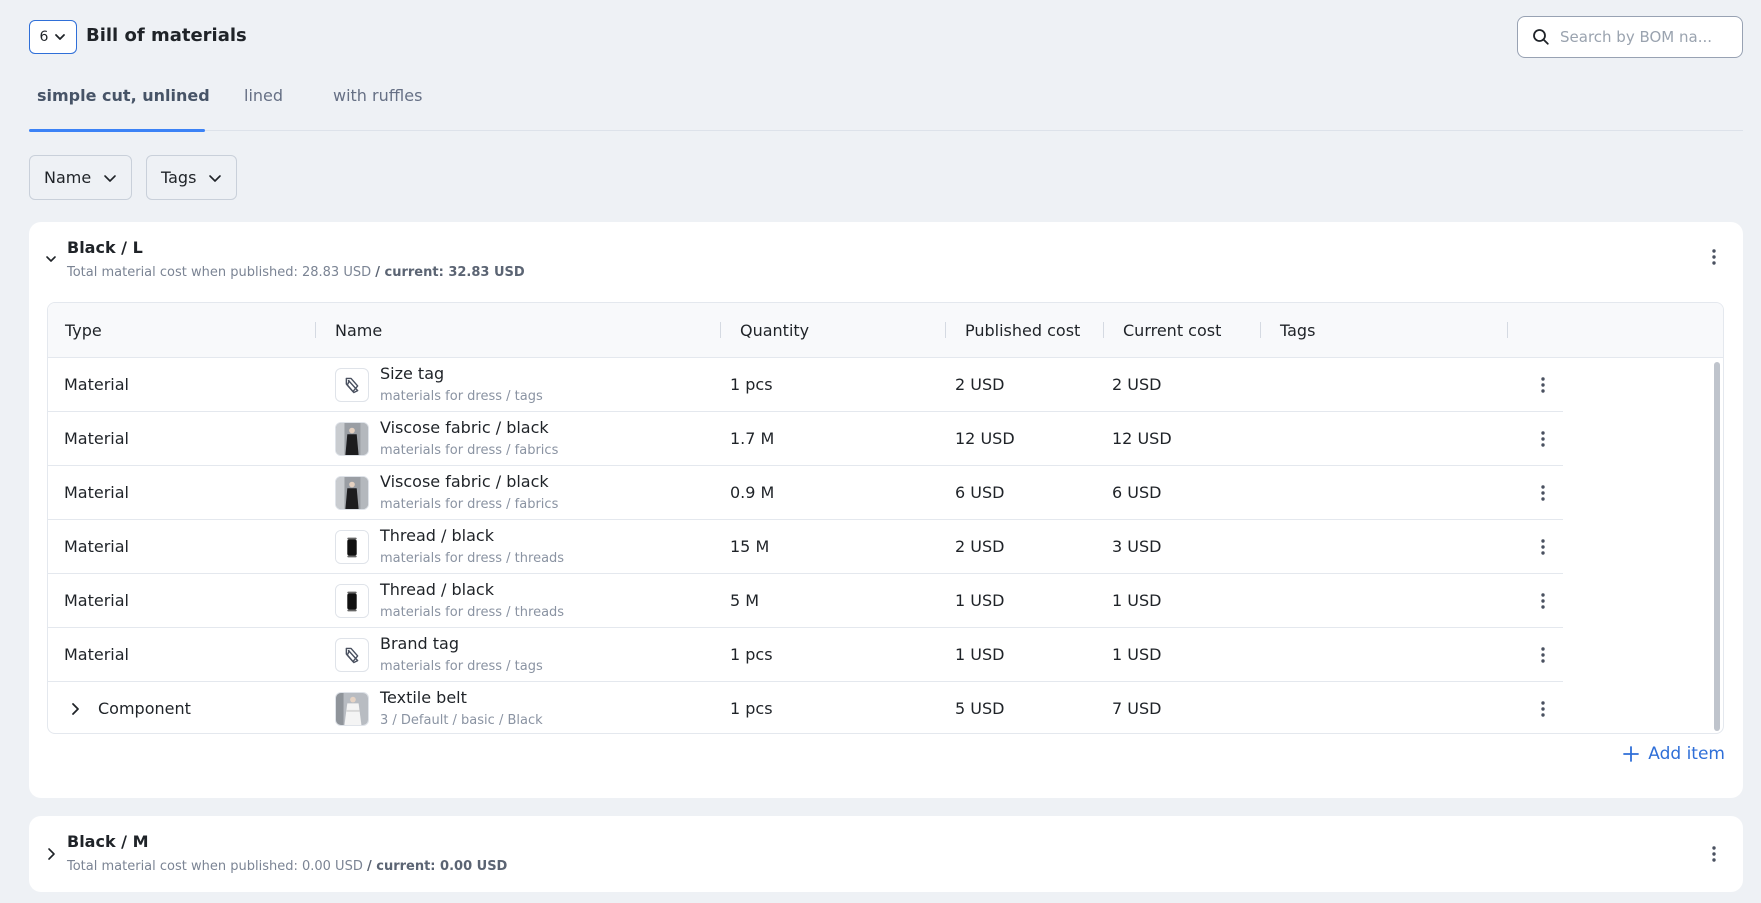  What do you see at coordinates (745, 600) in the screenshot?
I see `row-quantity: 5 M` at bounding box center [745, 600].